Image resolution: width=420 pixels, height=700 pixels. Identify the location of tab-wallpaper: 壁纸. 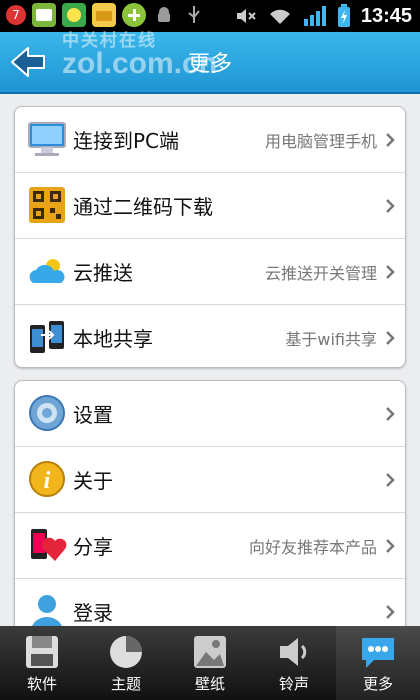
(210, 663).